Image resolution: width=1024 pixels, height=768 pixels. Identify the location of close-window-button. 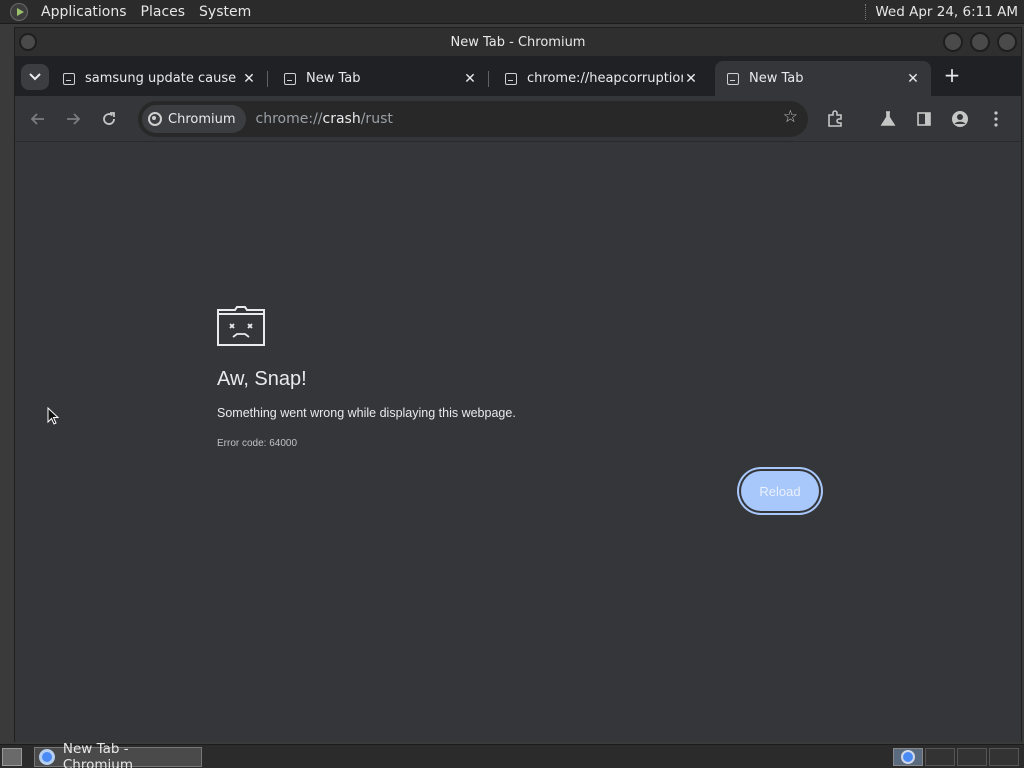
(1007, 42).